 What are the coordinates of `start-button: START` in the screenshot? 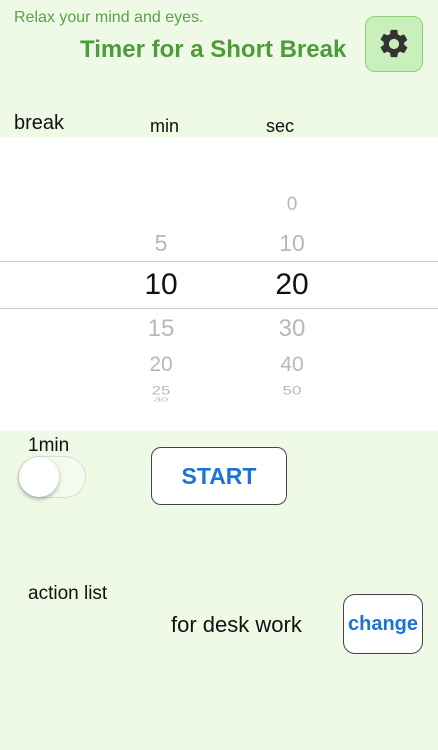 It's located at (219, 476).